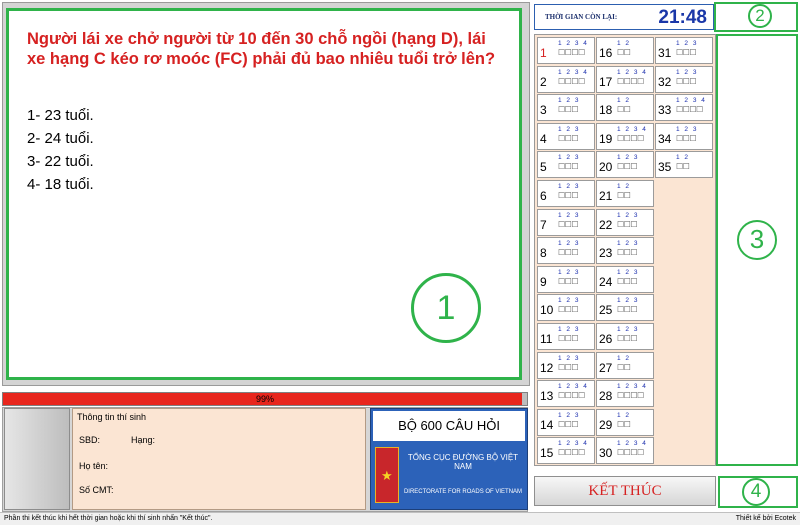 This screenshot has height=525, width=800. I want to click on answer-option-3: 3- 22 tuổi., so click(60, 161).